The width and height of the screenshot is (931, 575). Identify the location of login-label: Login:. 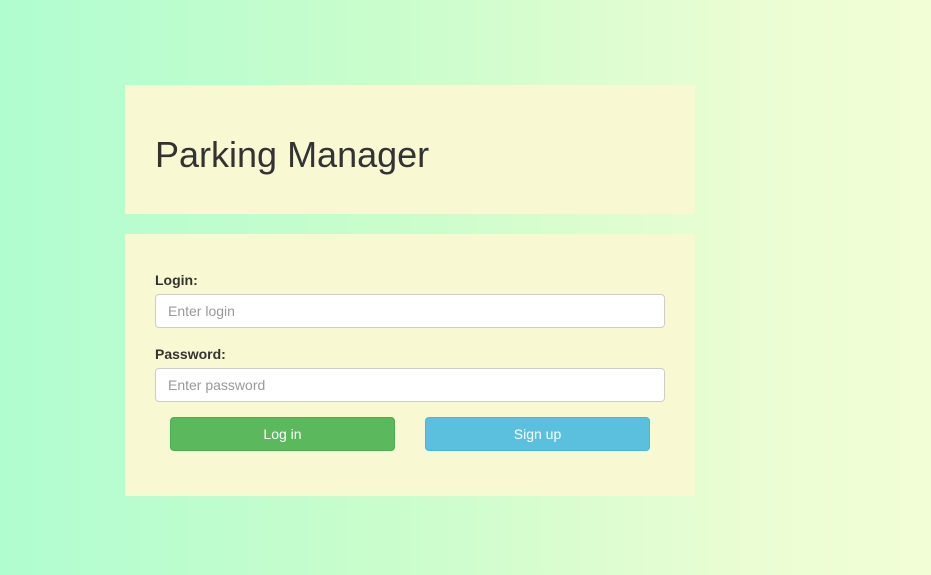
(176, 280).